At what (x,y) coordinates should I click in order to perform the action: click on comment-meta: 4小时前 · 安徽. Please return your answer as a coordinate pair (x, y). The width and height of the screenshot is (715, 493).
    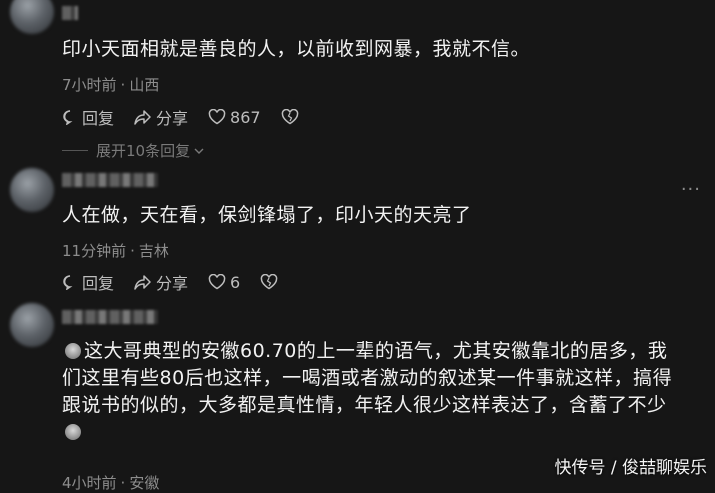
    Looking at the image, I should click on (111, 483).